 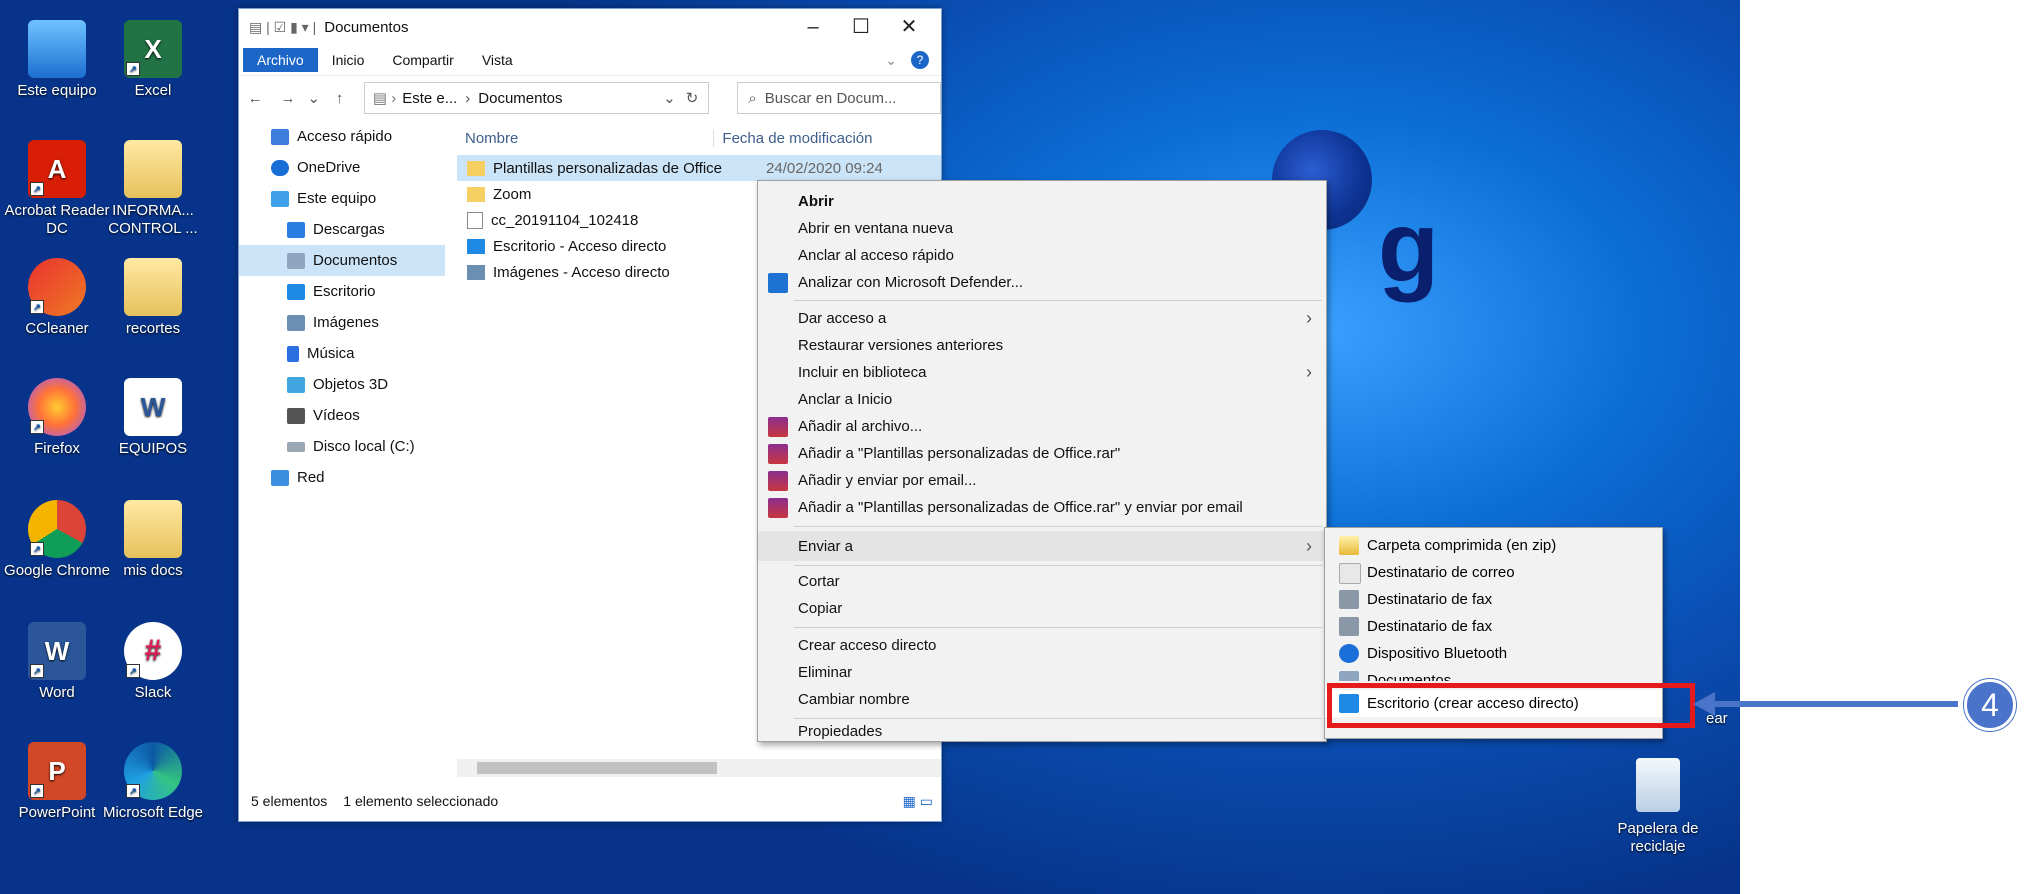 I want to click on computer-icon, so click(x=57, y=49).